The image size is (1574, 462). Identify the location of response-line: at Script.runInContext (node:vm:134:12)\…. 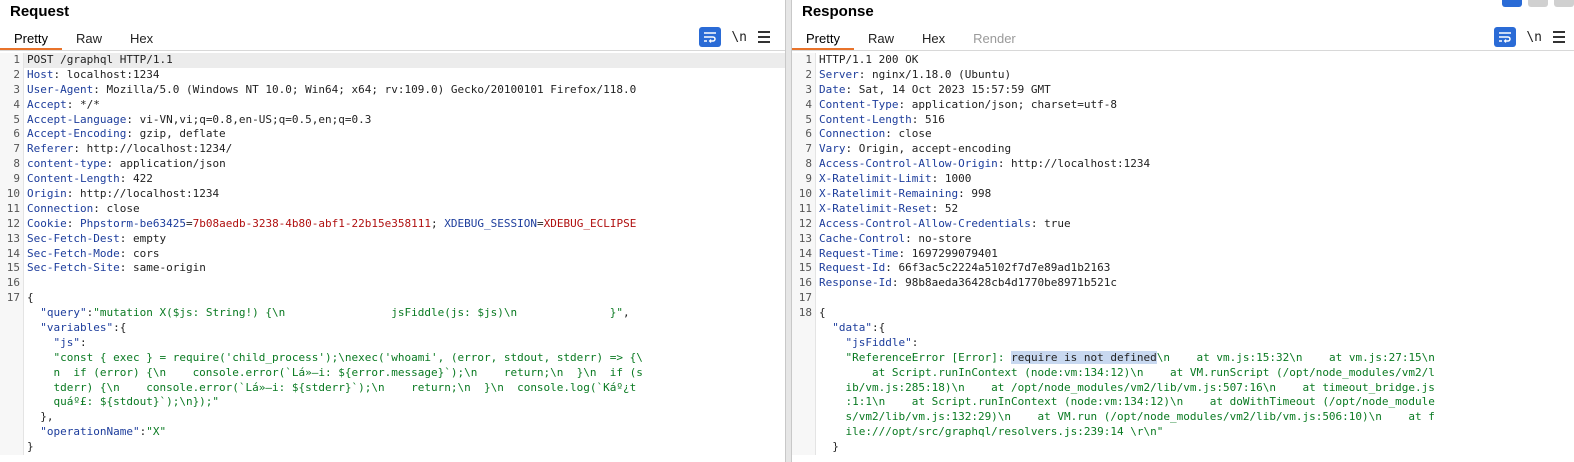
(1183, 373).